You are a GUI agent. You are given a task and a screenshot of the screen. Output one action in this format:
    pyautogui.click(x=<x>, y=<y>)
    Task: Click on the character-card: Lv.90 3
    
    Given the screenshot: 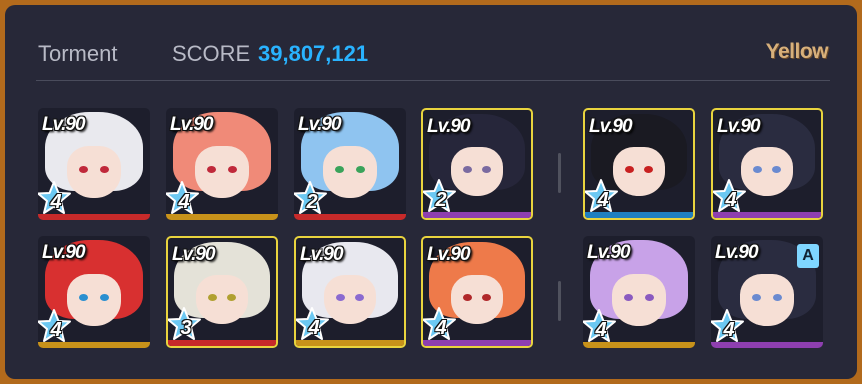 What is the action you would take?
    pyautogui.click(x=222, y=292)
    